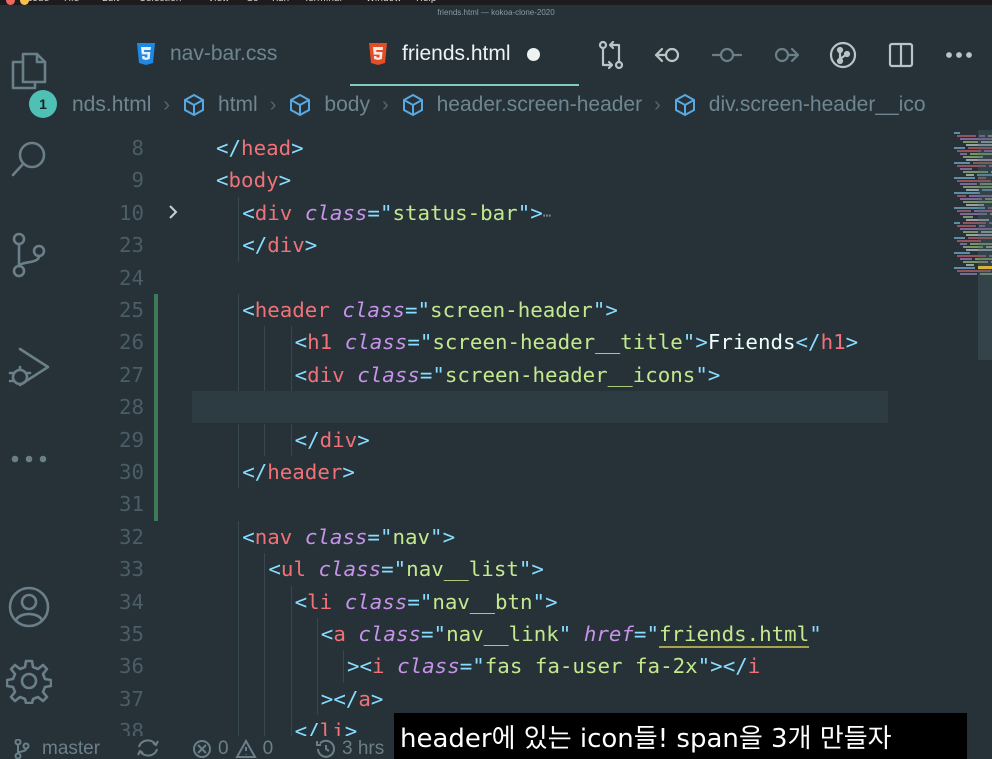  Describe the element at coordinates (160, 2) in the screenshot. I see `menu-item-selection: Selection` at that location.